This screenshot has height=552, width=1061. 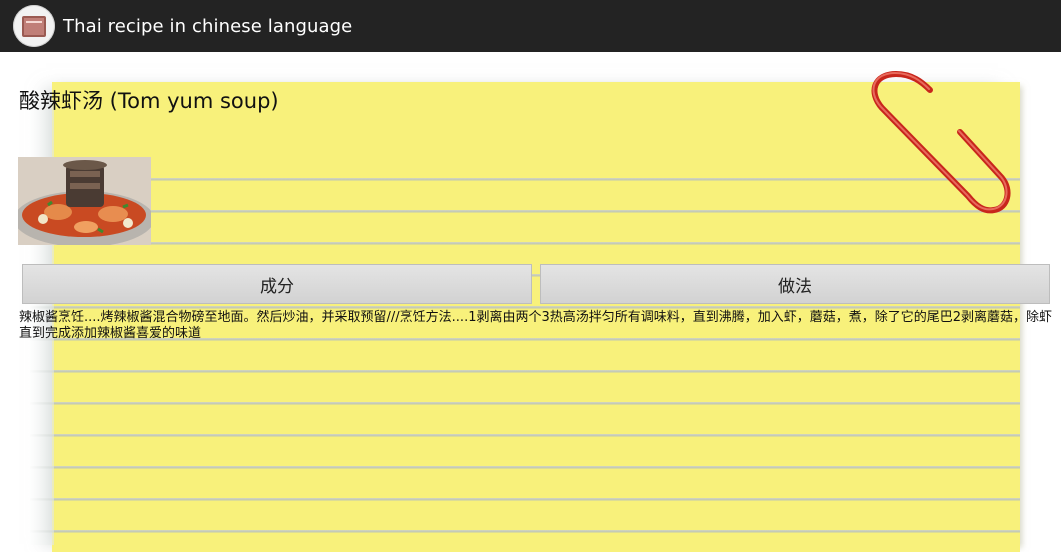 What do you see at coordinates (34, 26) in the screenshot?
I see `recipe-book-icon` at bounding box center [34, 26].